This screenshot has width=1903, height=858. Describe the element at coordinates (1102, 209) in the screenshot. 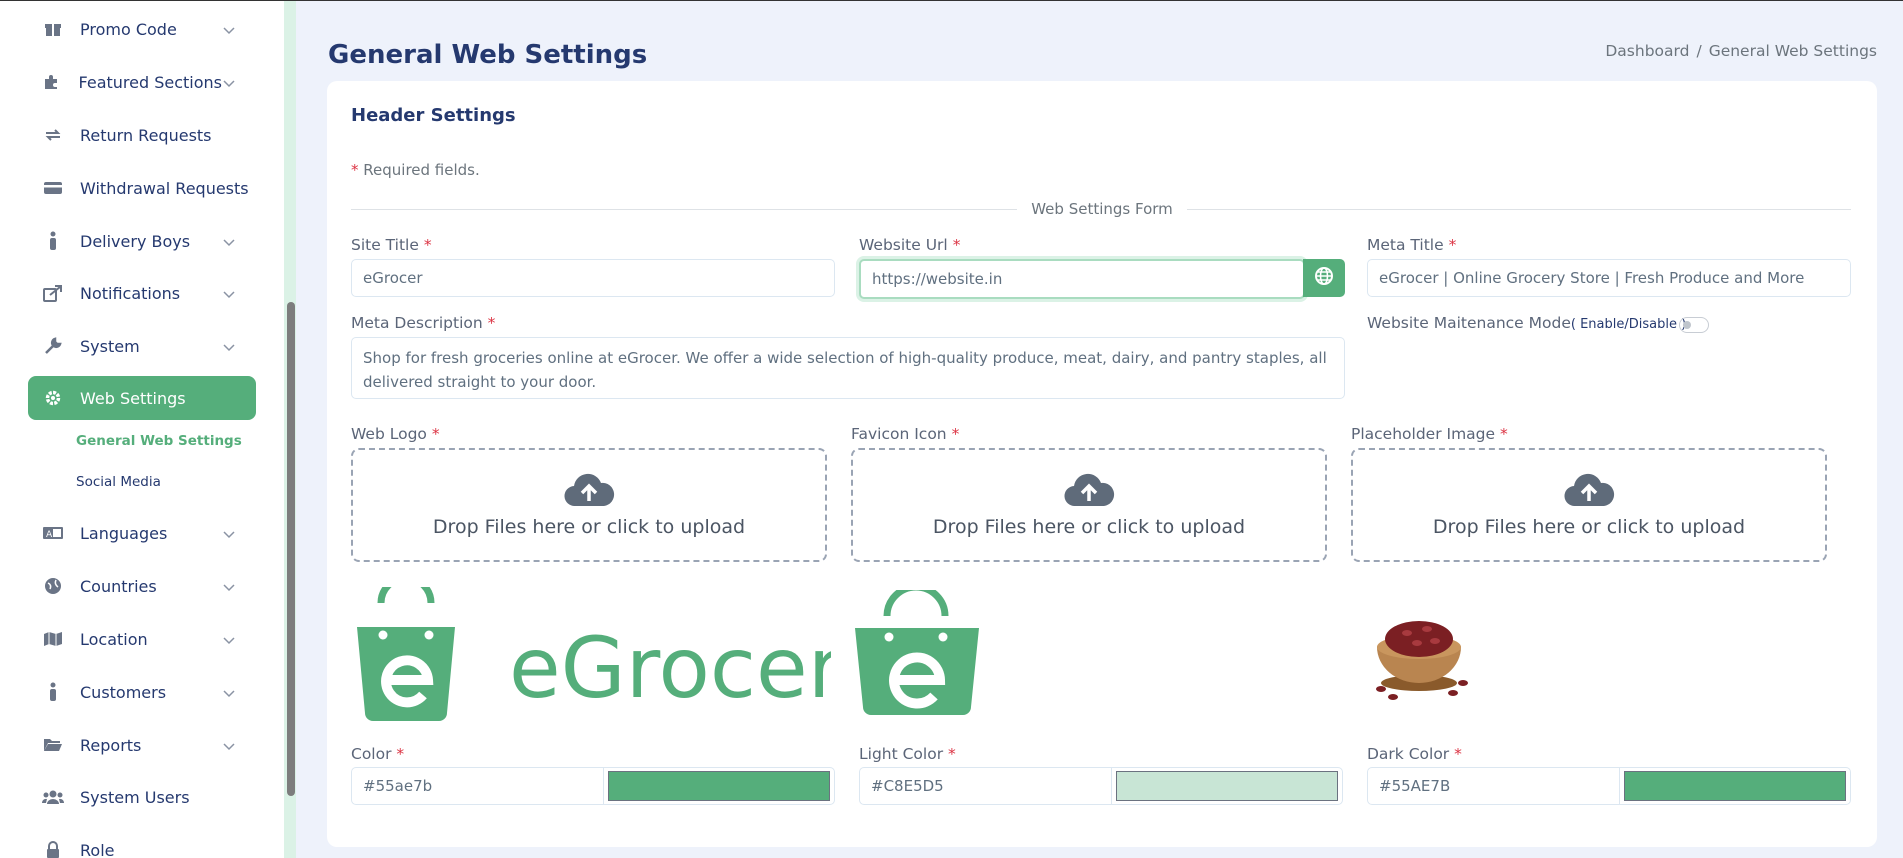

I see `section-label: Web Settings Form` at that location.